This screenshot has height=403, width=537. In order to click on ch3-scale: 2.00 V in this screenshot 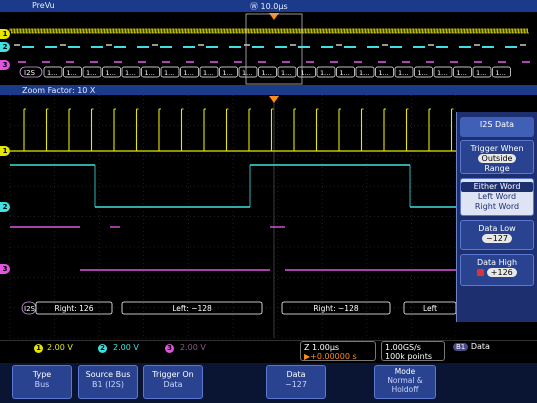, I will do `click(193, 347)`.